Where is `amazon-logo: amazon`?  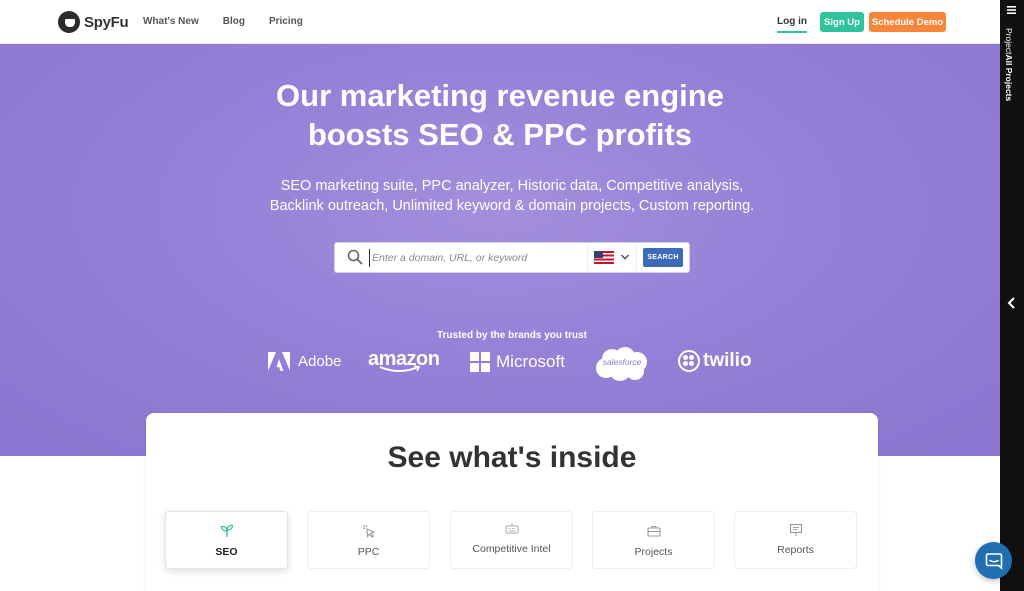 amazon-logo: amazon is located at coordinates (404, 360).